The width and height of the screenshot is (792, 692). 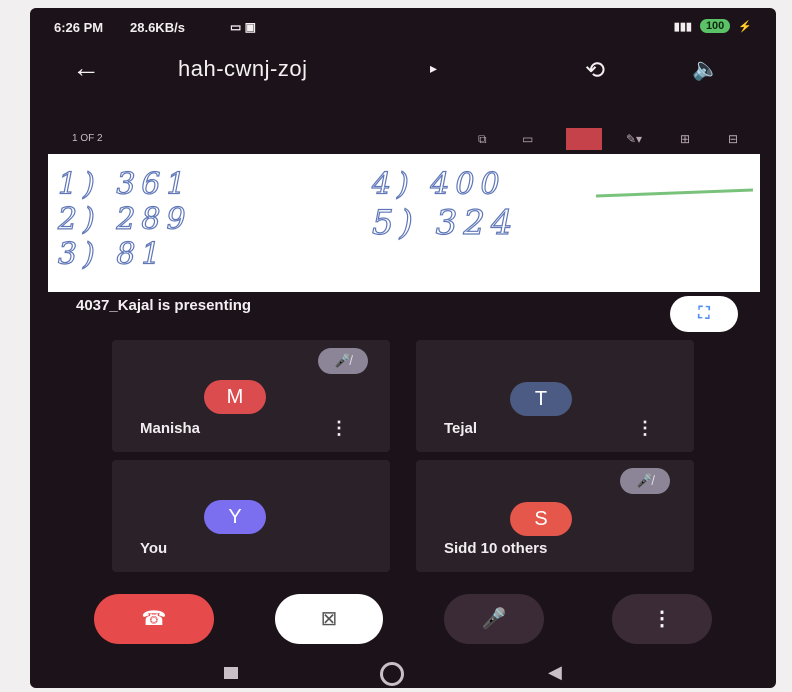 I want to click on speaker-icon: 🔈, so click(x=705, y=69).